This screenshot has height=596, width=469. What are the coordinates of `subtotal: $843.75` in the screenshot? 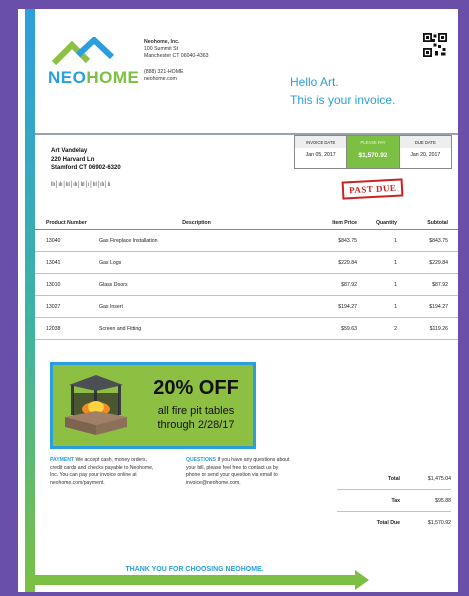 It's located at (438, 240).